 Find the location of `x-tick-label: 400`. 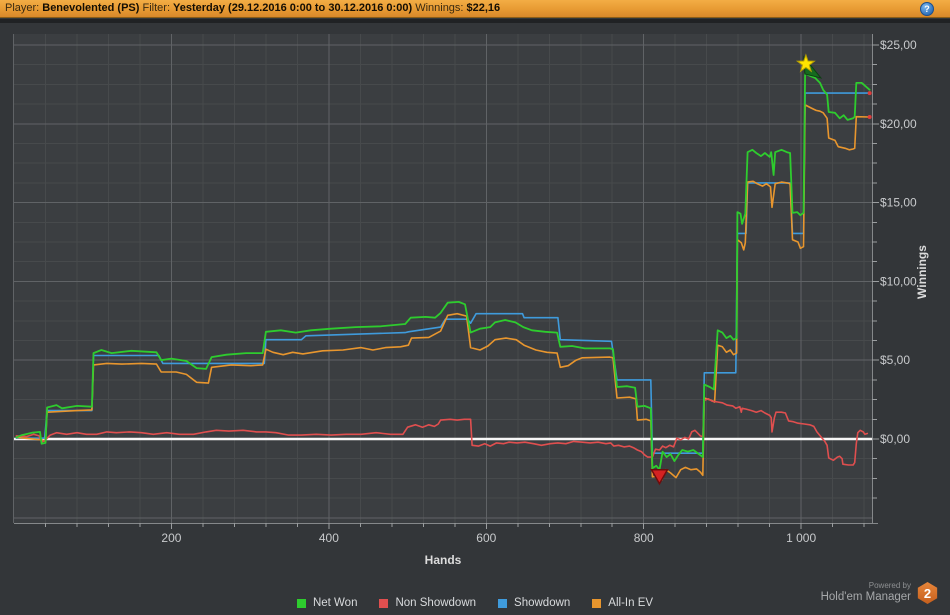

x-tick-label: 400 is located at coordinates (329, 538).